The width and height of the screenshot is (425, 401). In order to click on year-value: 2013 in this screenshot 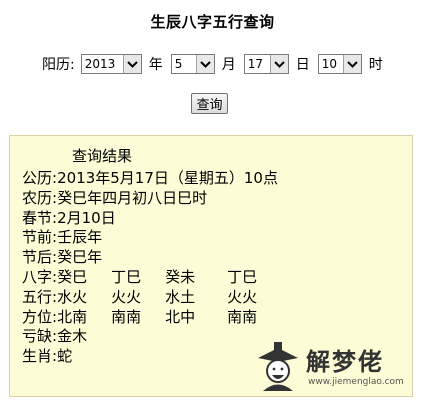, I will do `click(100, 64)`.